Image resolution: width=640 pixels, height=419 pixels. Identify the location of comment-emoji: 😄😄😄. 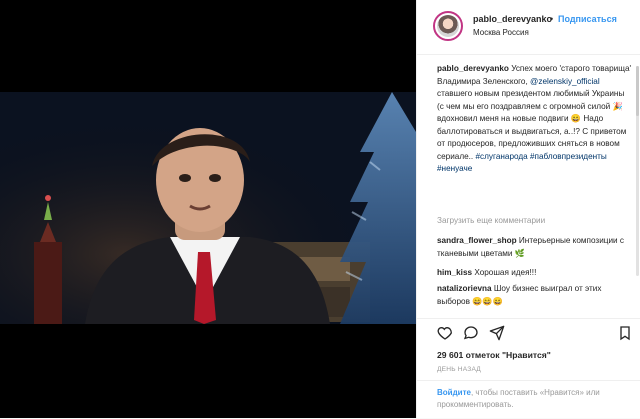
(487, 301).